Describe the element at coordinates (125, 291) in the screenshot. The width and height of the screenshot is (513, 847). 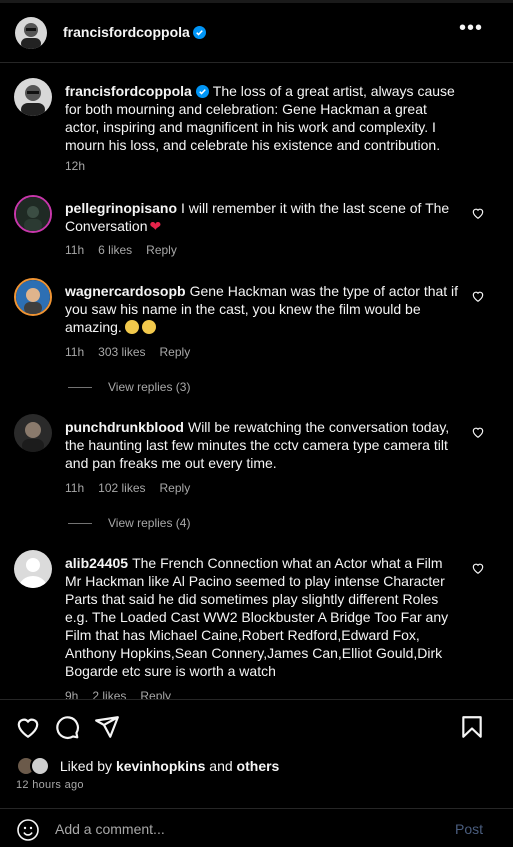
I see `comment-username: wagnercardosopb` at that location.